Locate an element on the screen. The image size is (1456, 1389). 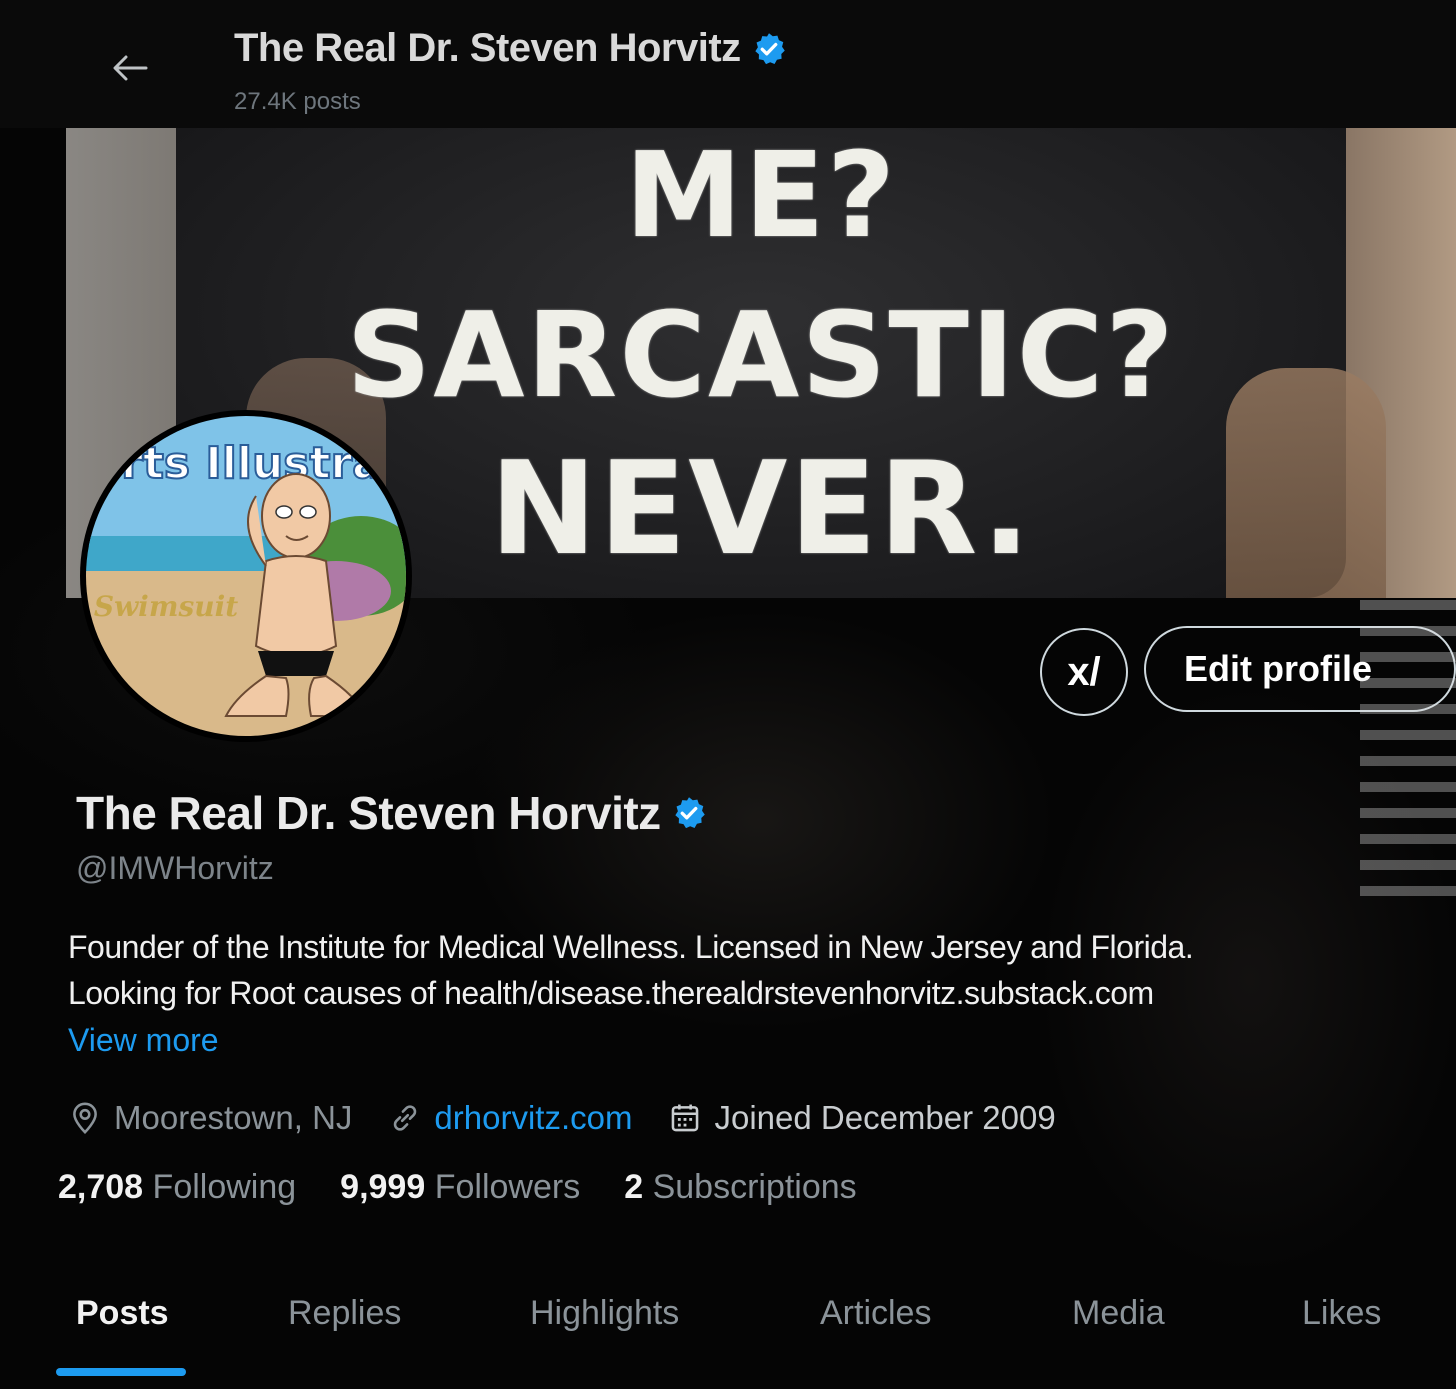
location-pin-icon is located at coordinates (85, 1118).